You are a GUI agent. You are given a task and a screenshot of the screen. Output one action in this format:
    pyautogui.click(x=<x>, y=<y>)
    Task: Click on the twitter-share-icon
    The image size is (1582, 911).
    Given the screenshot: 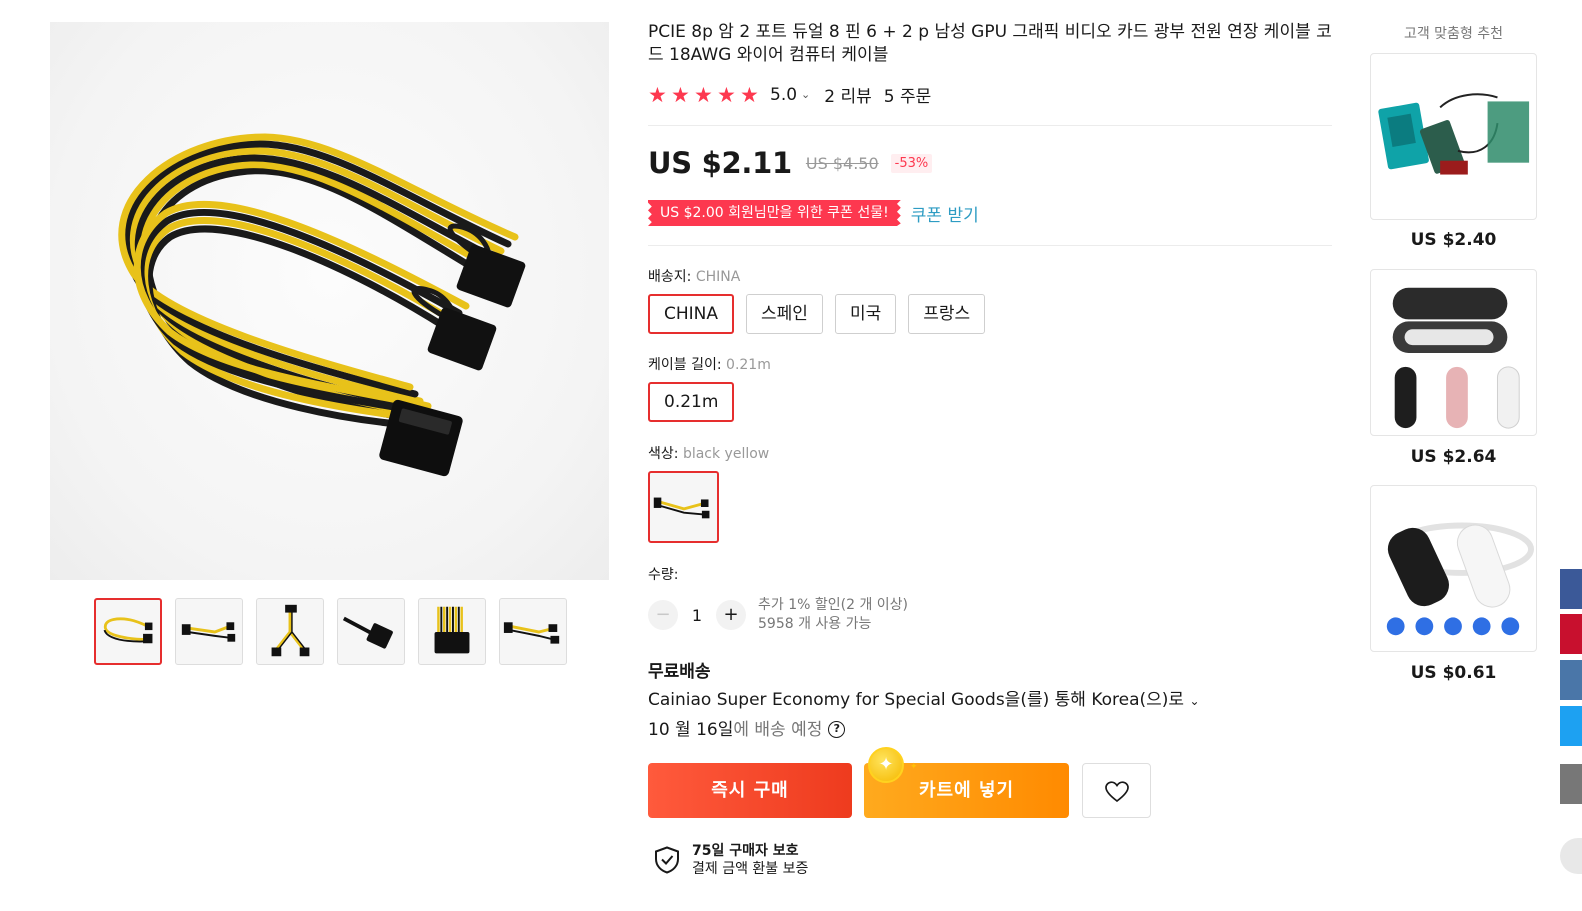 What is the action you would take?
    pyautogui.click(x=1571, y=726)
    